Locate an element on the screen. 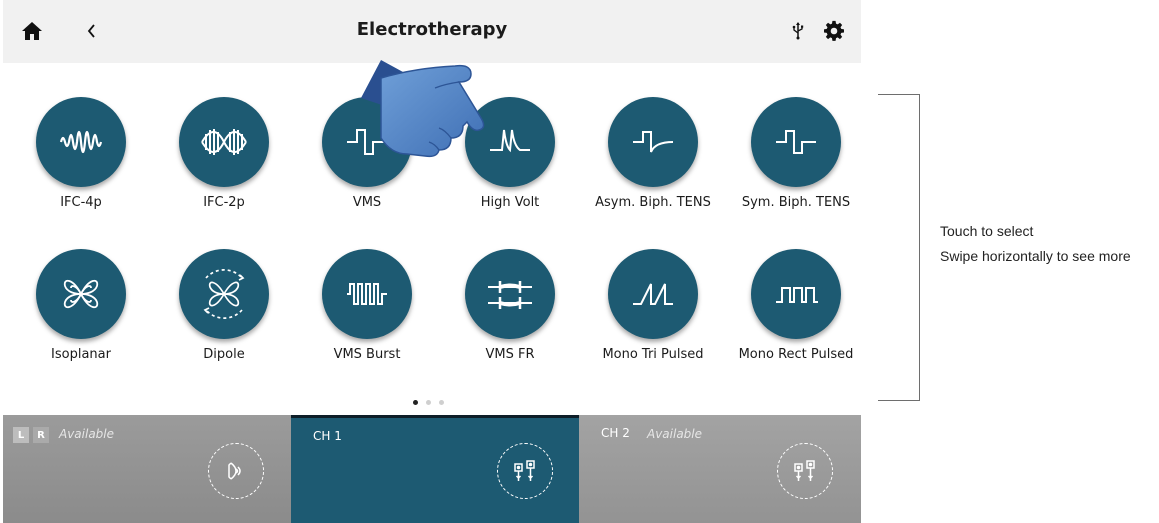 The height and width of the screenshot is (523, 1159). program-tile-mono-tri-pulsed: Mono Tri Pulsed is located at coordinates (653, 319).